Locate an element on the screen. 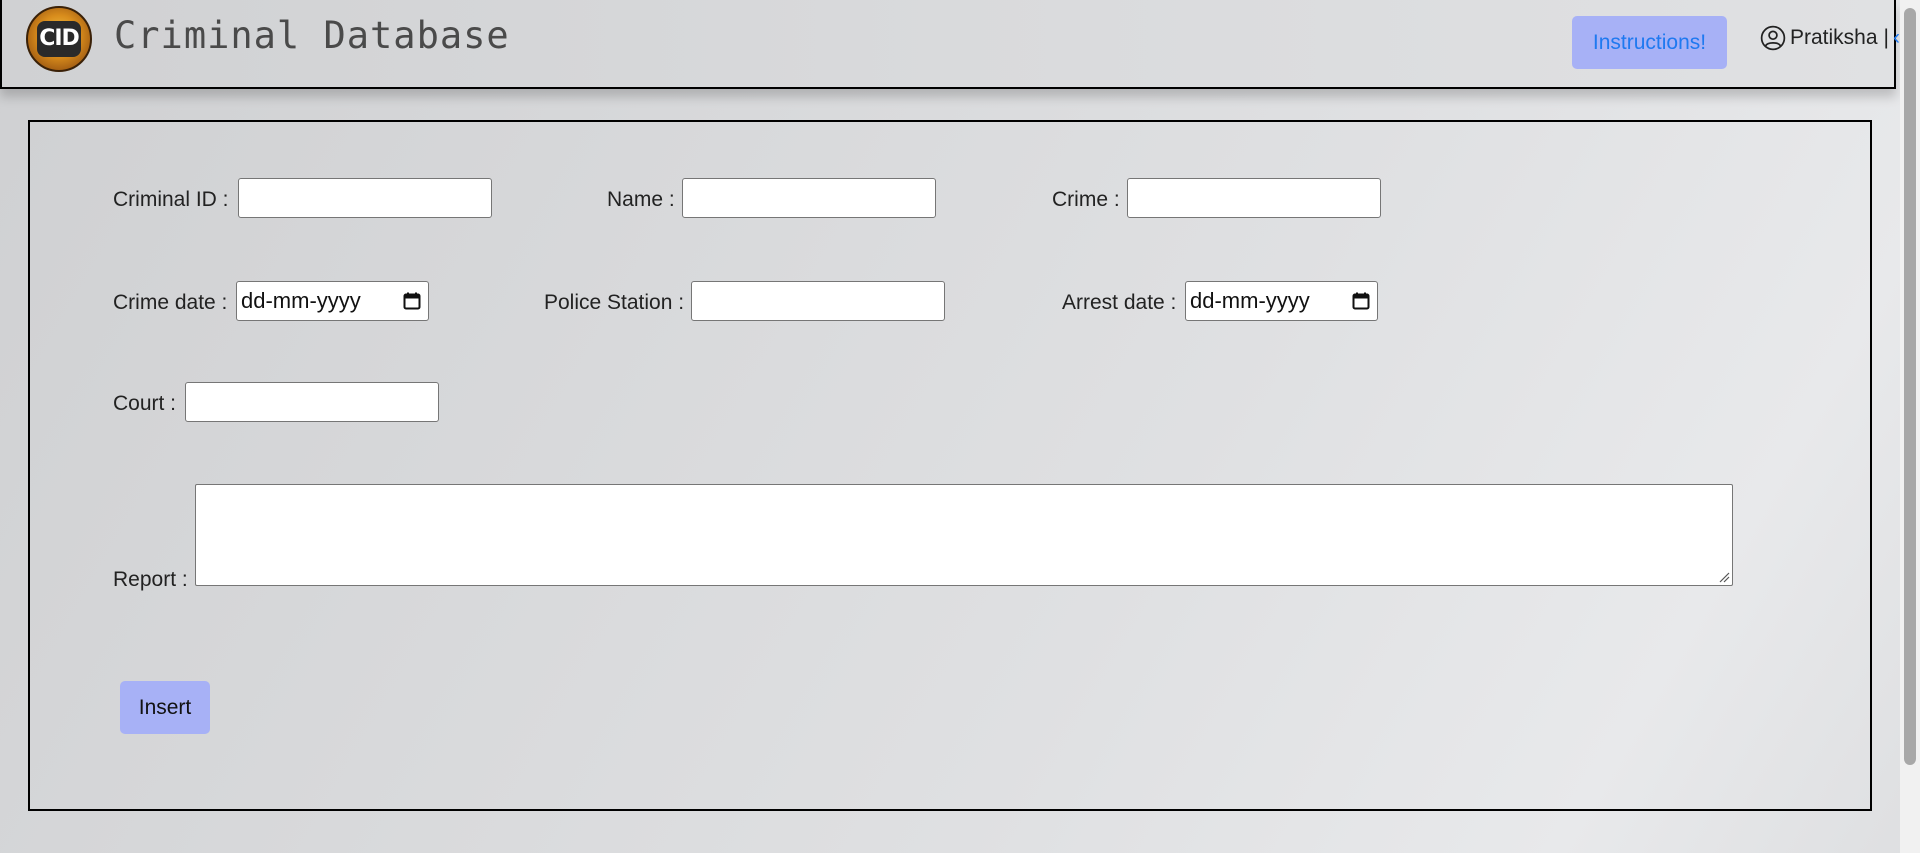 This screenshot has height=853, width=1920. police-station-label: Police Station : is located at coordinates (614, 302).